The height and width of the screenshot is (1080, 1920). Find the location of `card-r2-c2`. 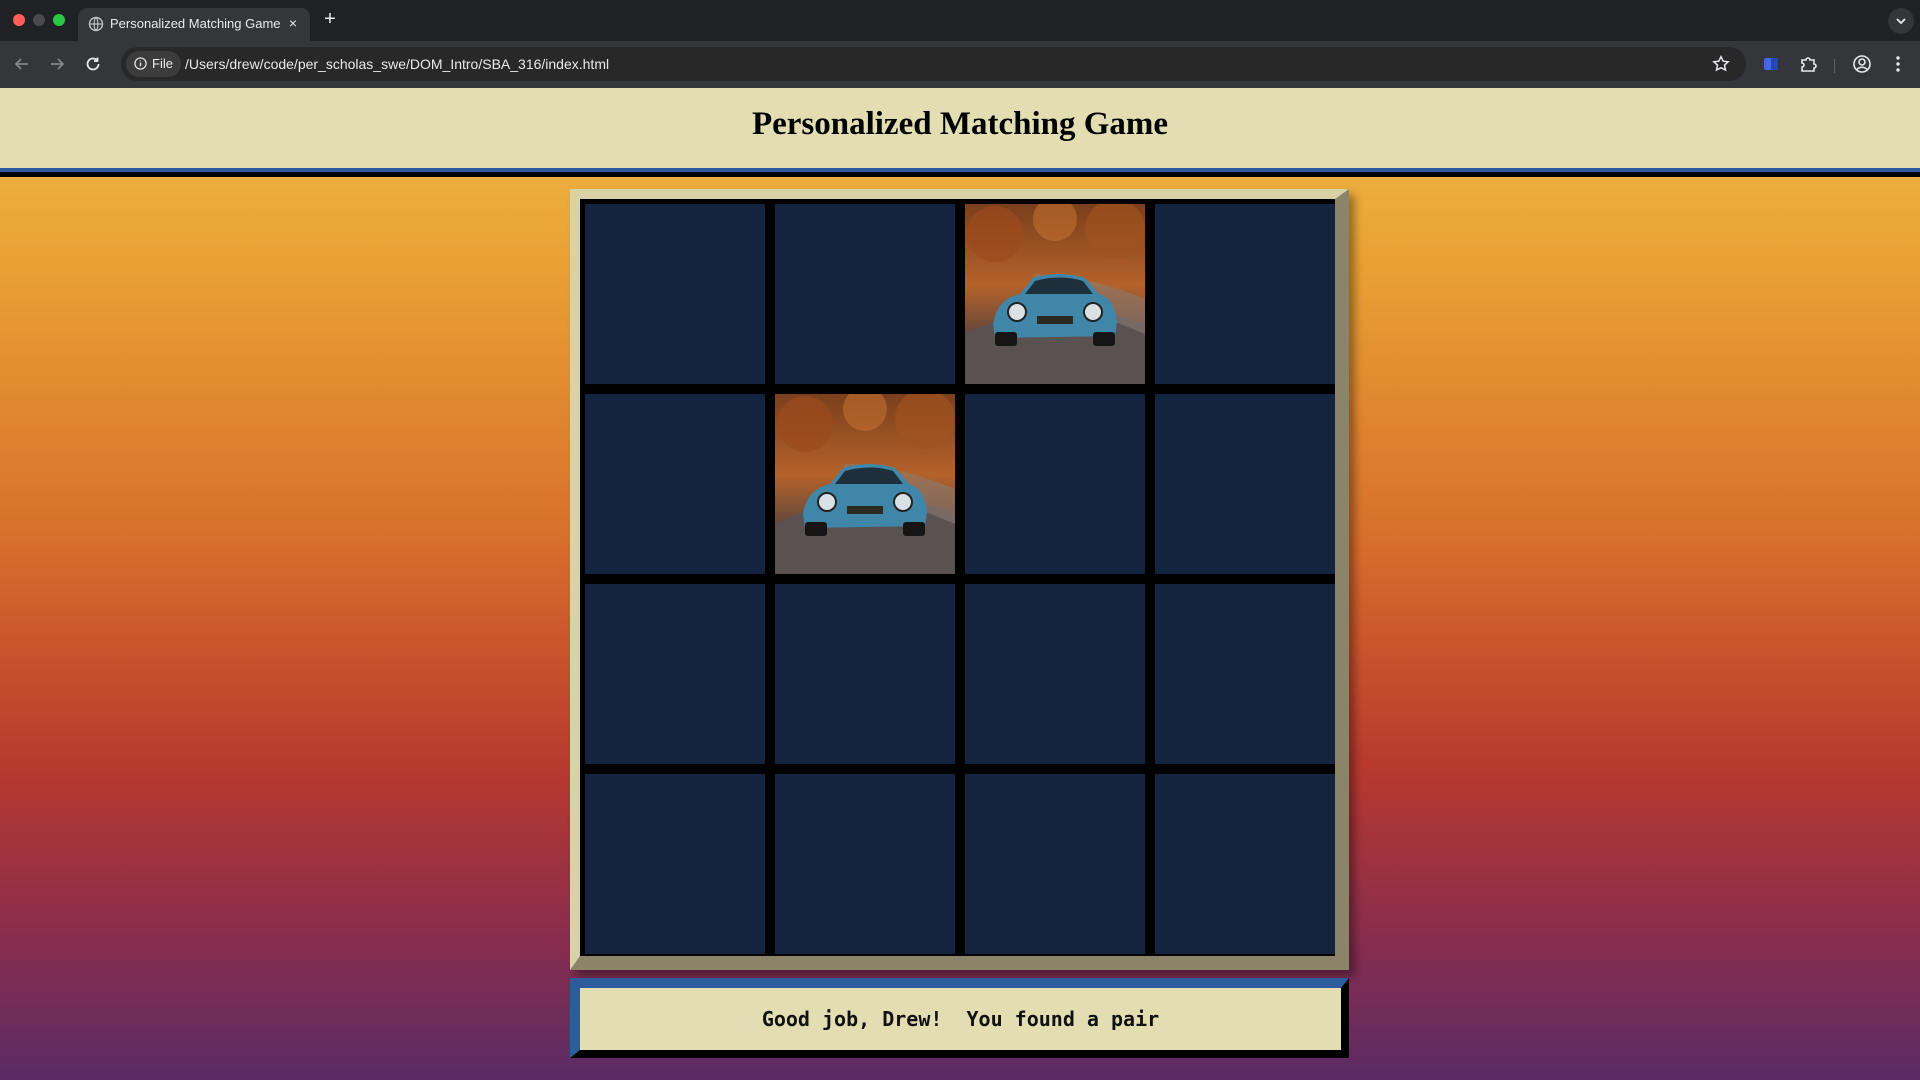

card-r2-c2 is located at coordinates (865, 484).